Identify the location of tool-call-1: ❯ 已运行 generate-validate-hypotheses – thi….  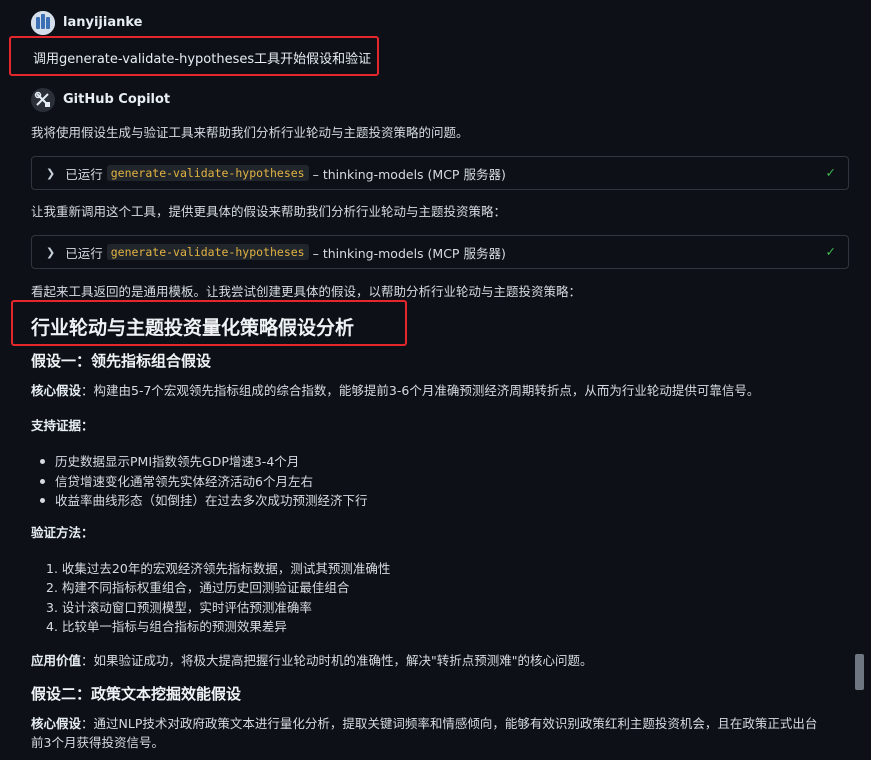
(440, 173).